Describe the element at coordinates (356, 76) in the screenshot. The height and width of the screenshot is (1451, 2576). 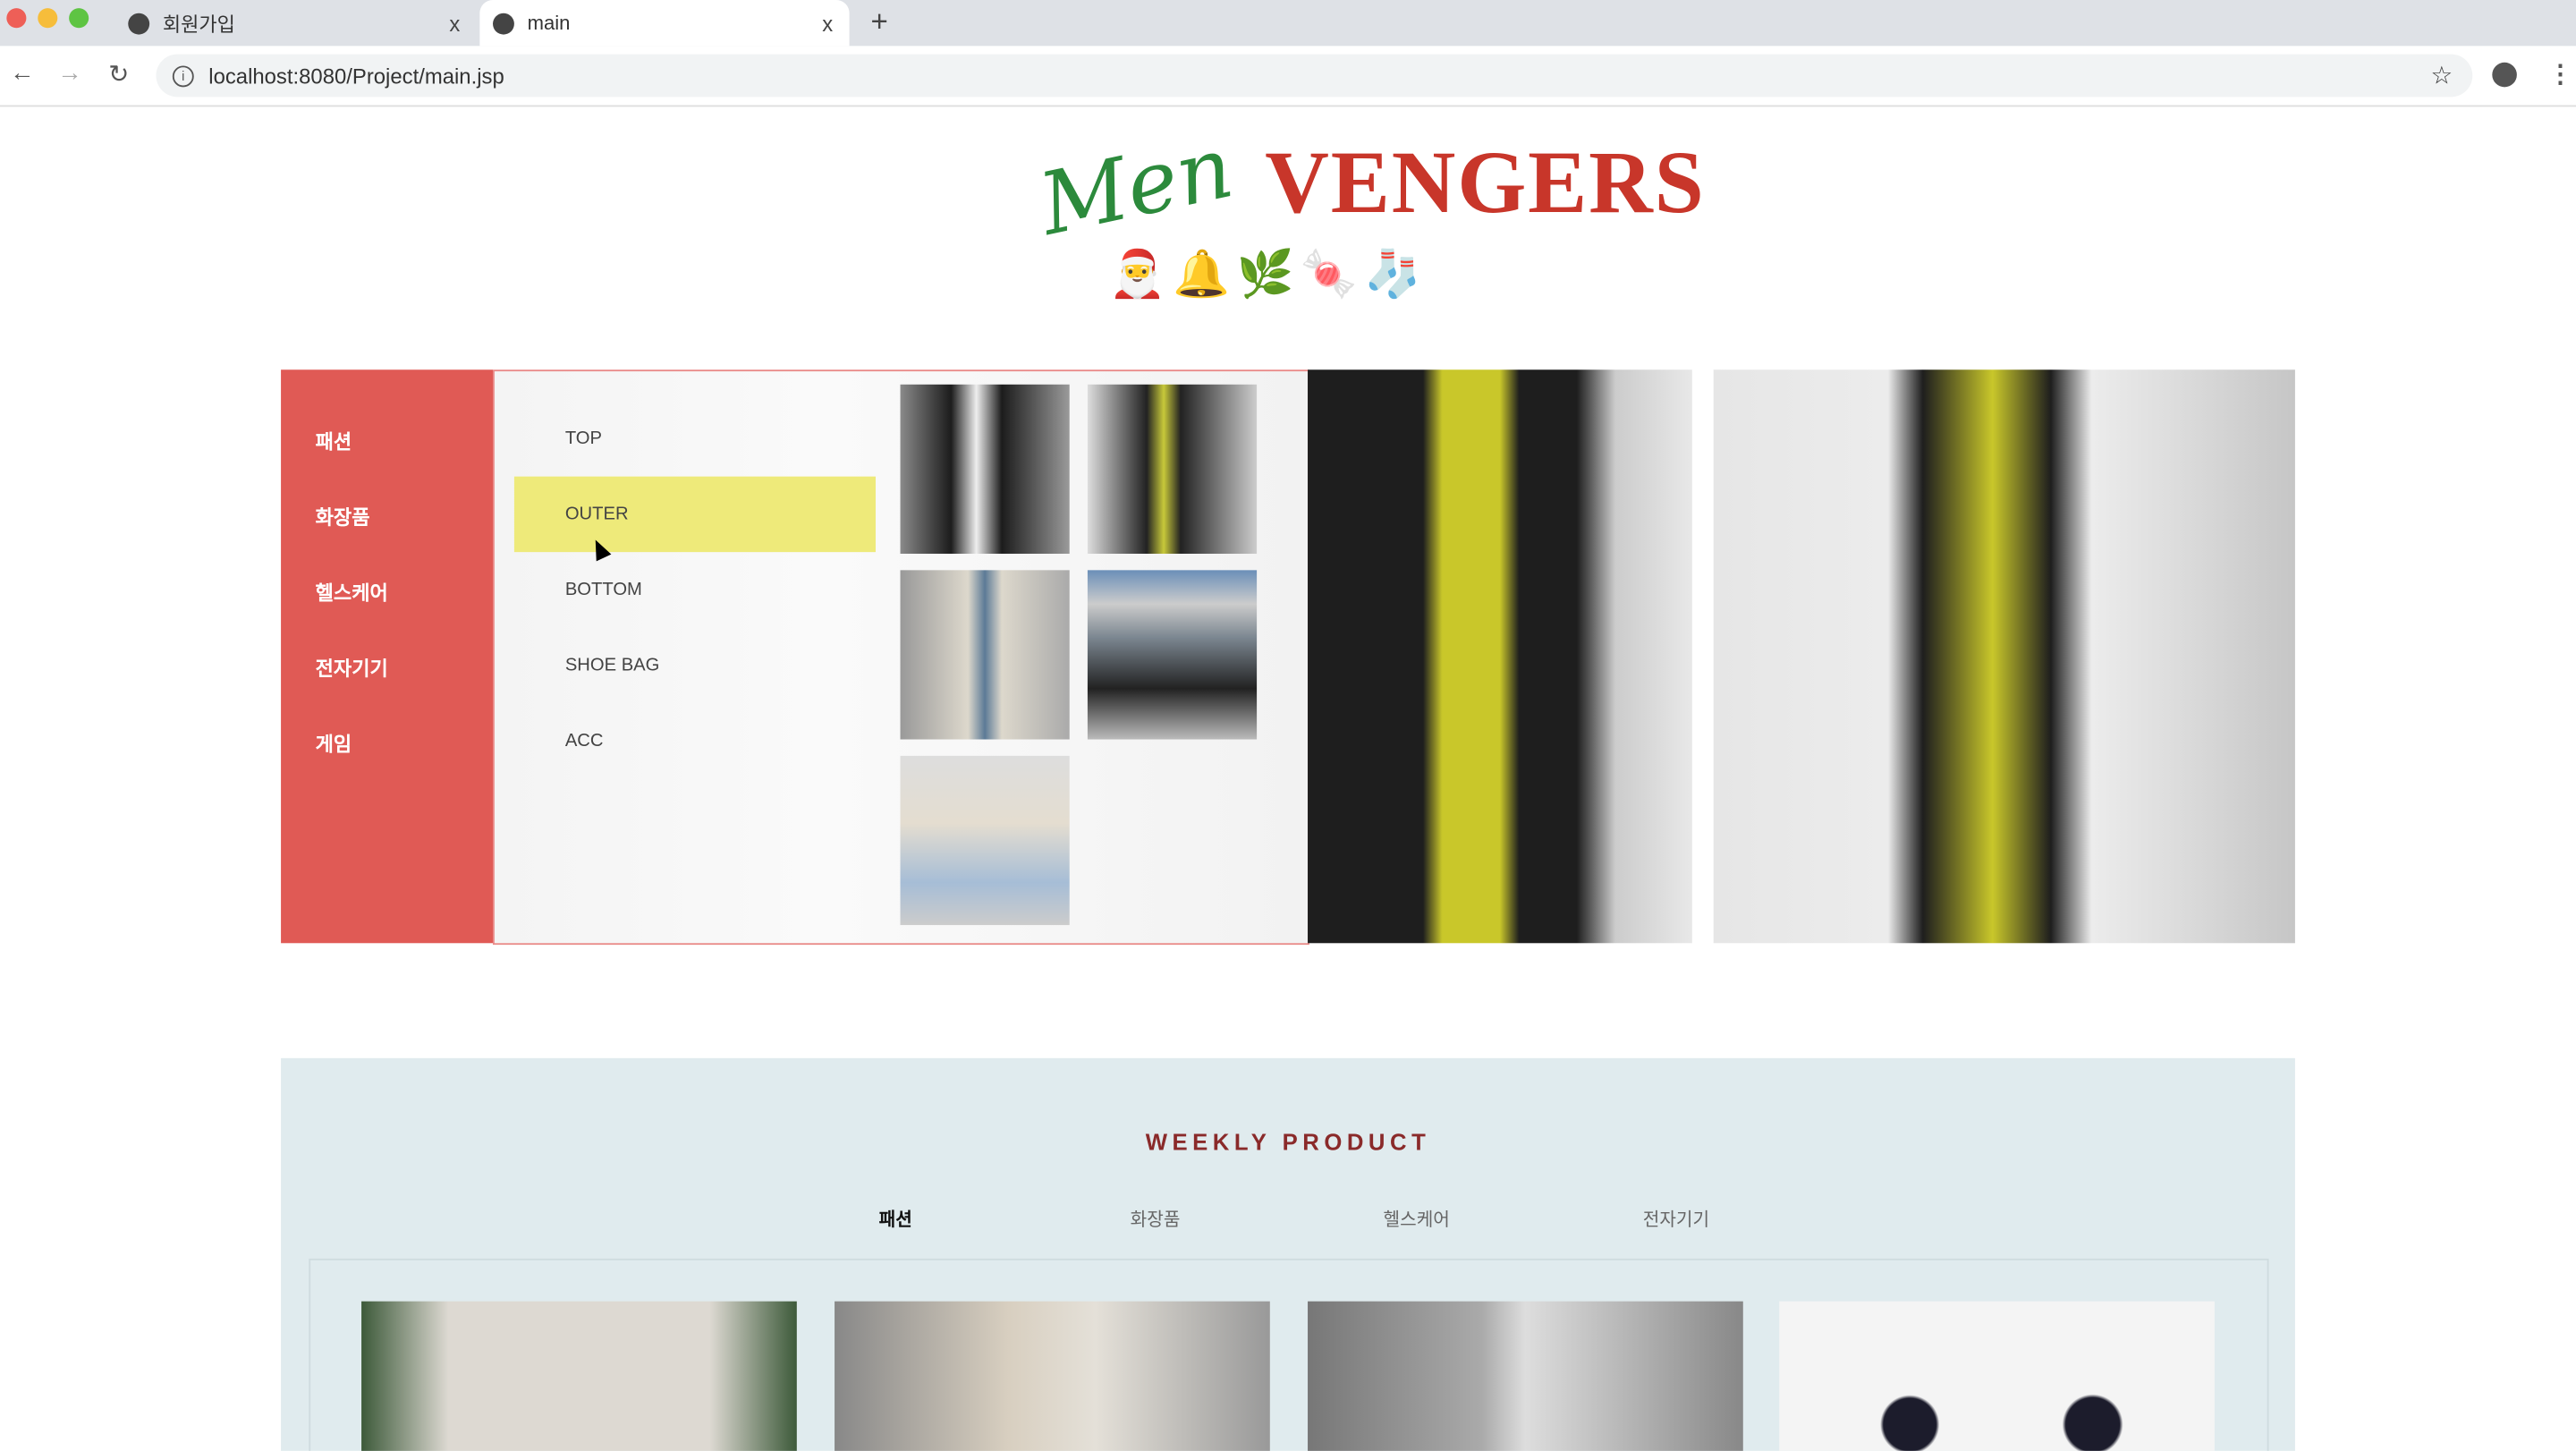
I see `url-text: localhost:8080/Project/main.jsp` at that location.